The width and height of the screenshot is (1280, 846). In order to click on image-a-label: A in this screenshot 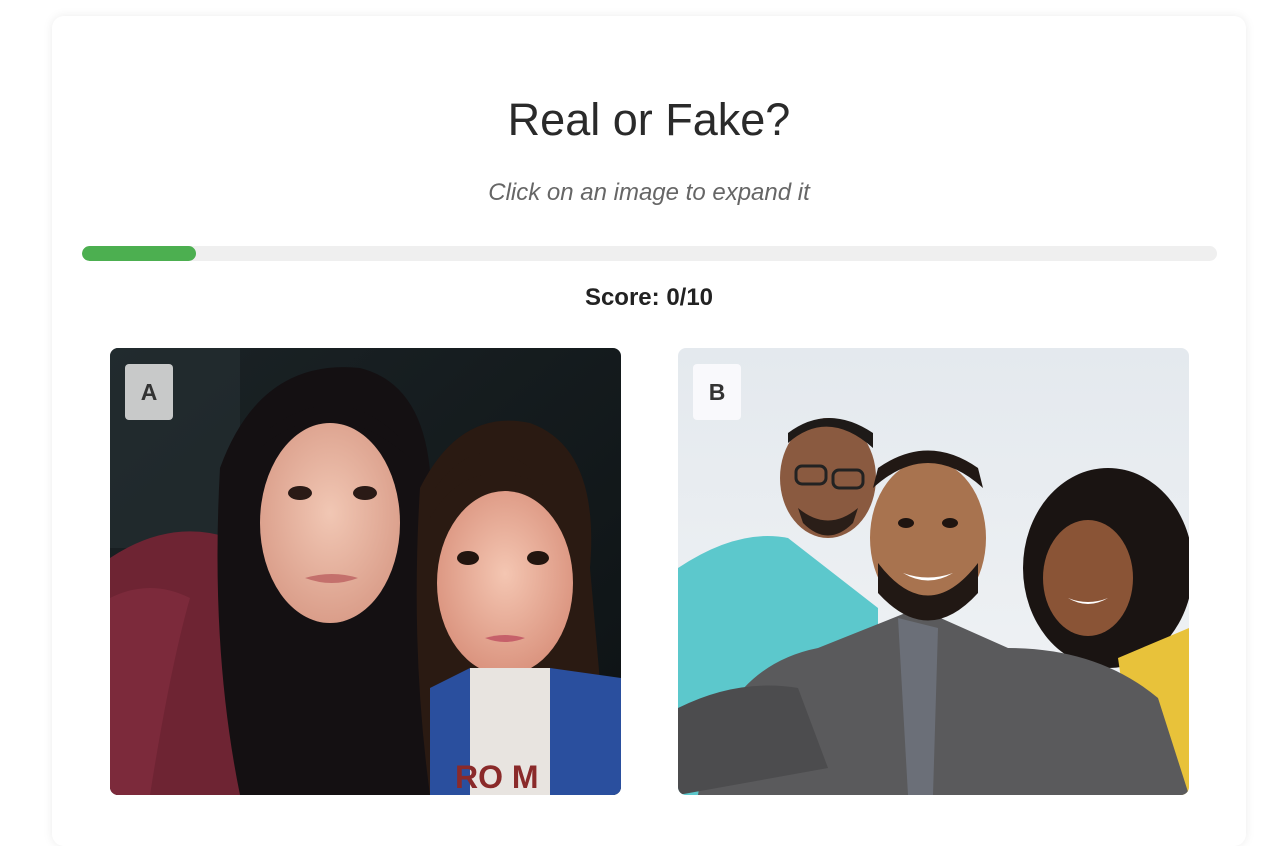, I will do `click(149, 392)`.